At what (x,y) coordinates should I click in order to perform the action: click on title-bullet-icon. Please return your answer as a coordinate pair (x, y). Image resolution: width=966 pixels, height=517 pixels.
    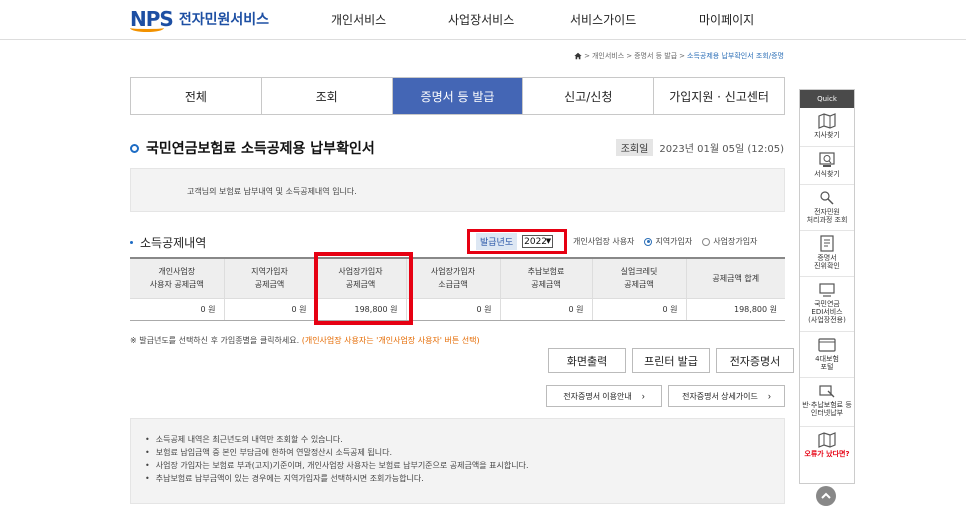
    Looking at the image, I should click on (134, 148).